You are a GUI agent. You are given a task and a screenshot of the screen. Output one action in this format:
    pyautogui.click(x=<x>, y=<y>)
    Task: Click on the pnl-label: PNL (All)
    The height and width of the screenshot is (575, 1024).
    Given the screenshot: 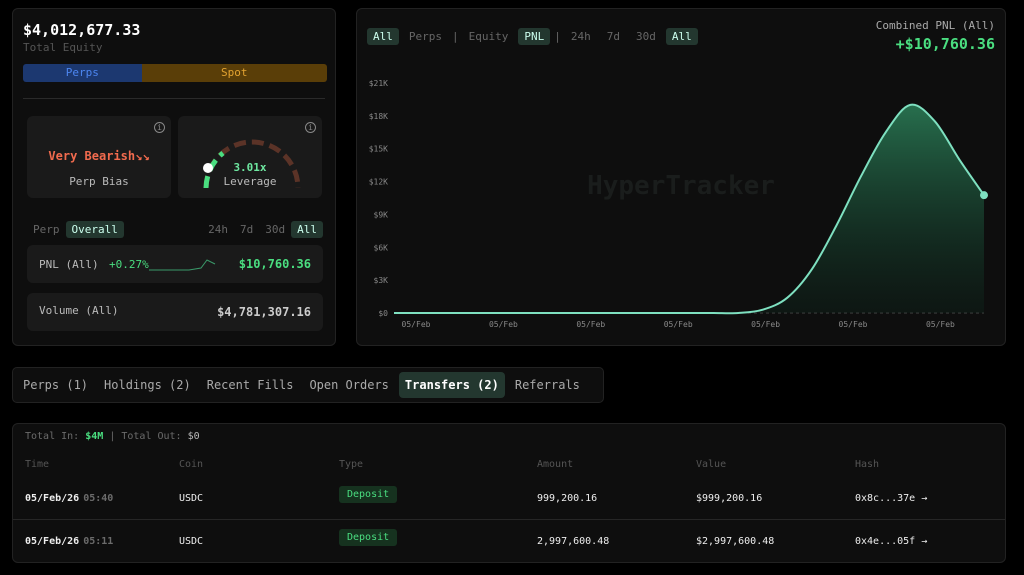 What is the action you would take?
    pyautogui.click(x=69, y=264)
    